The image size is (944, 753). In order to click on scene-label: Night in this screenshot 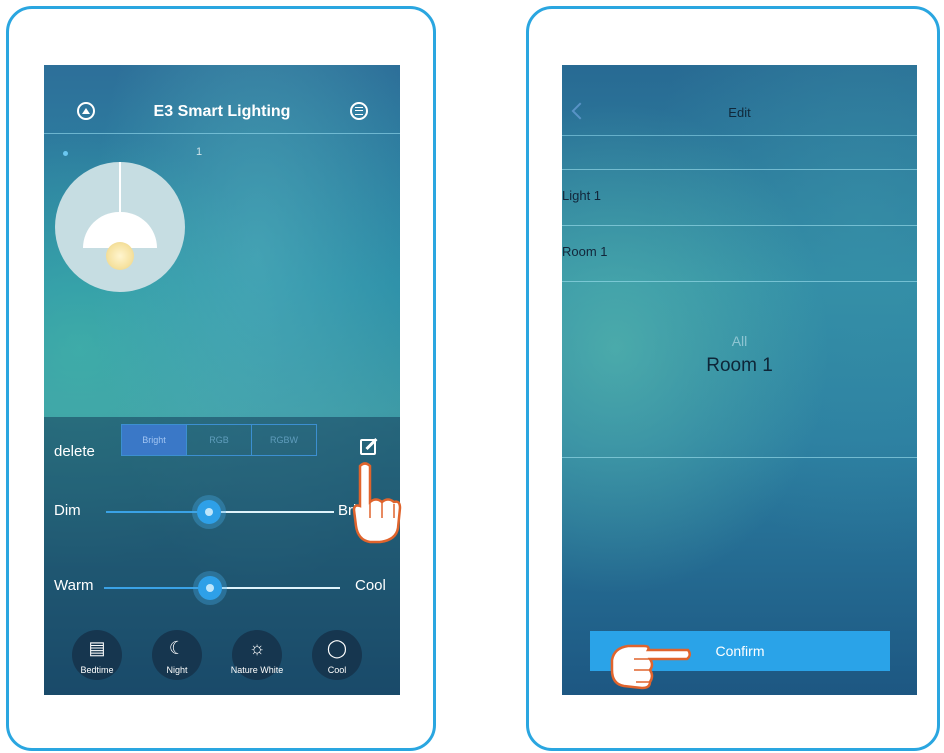, I will do `click(177, 670)`.